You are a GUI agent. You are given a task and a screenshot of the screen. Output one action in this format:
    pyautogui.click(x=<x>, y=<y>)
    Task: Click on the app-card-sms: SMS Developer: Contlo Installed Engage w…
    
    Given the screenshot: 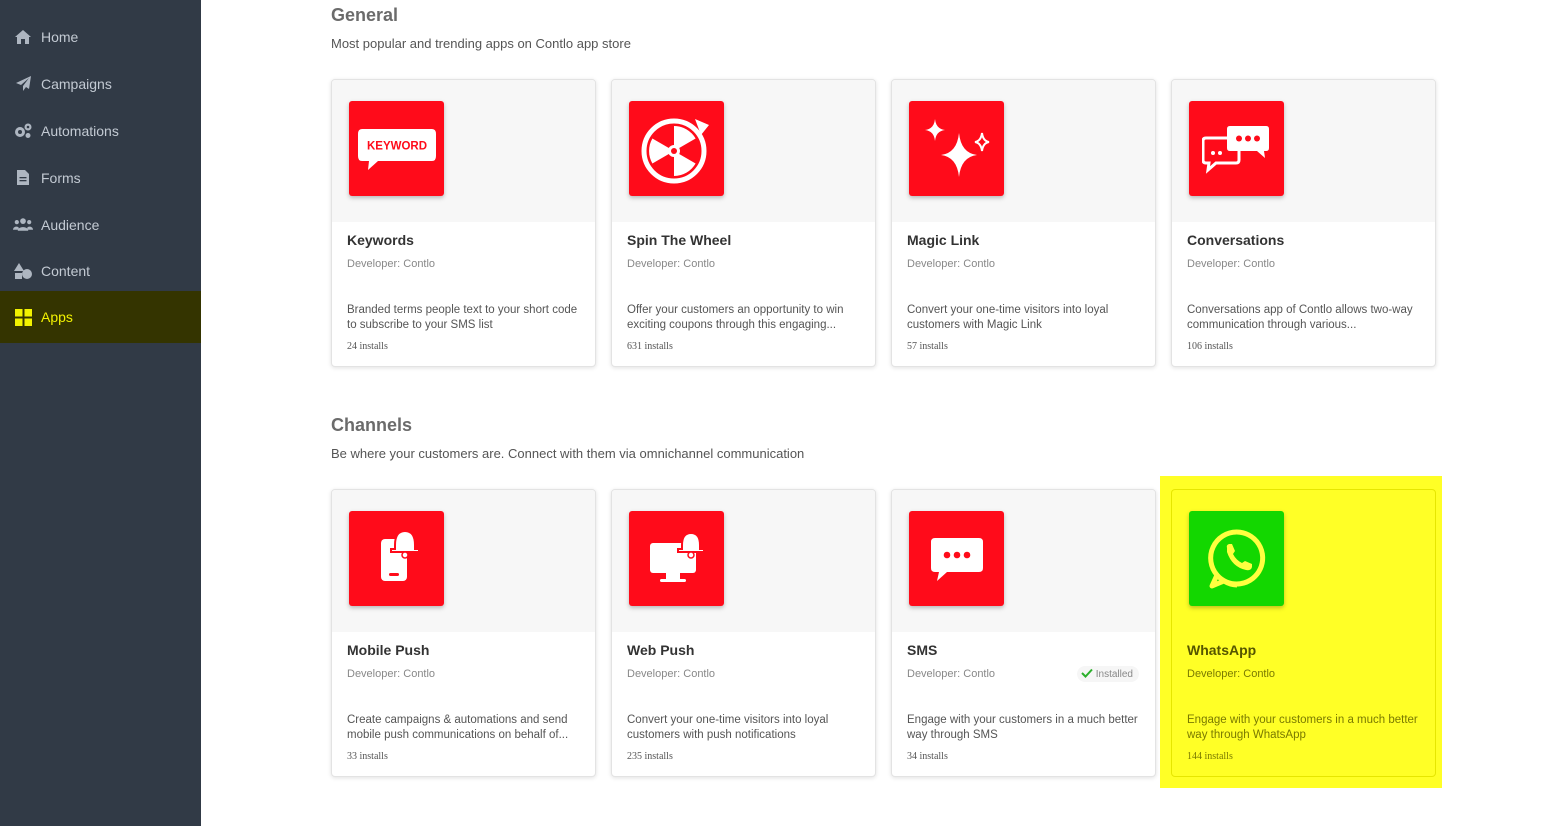 What is the action you would take?
    pyautogui.click(x=1023, y=633)
    